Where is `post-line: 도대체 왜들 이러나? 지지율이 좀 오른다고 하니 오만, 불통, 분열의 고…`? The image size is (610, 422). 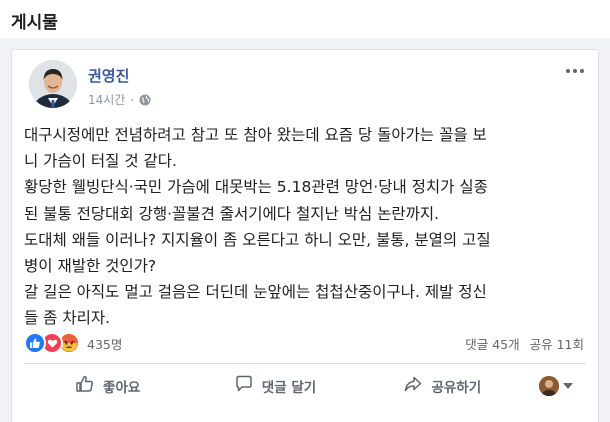
post-line: 도대체 왜들 이러나? 지지율이 좀 오른다고 하니 오만, 불통, 분열의 고… is located at coordinates (257, 239).